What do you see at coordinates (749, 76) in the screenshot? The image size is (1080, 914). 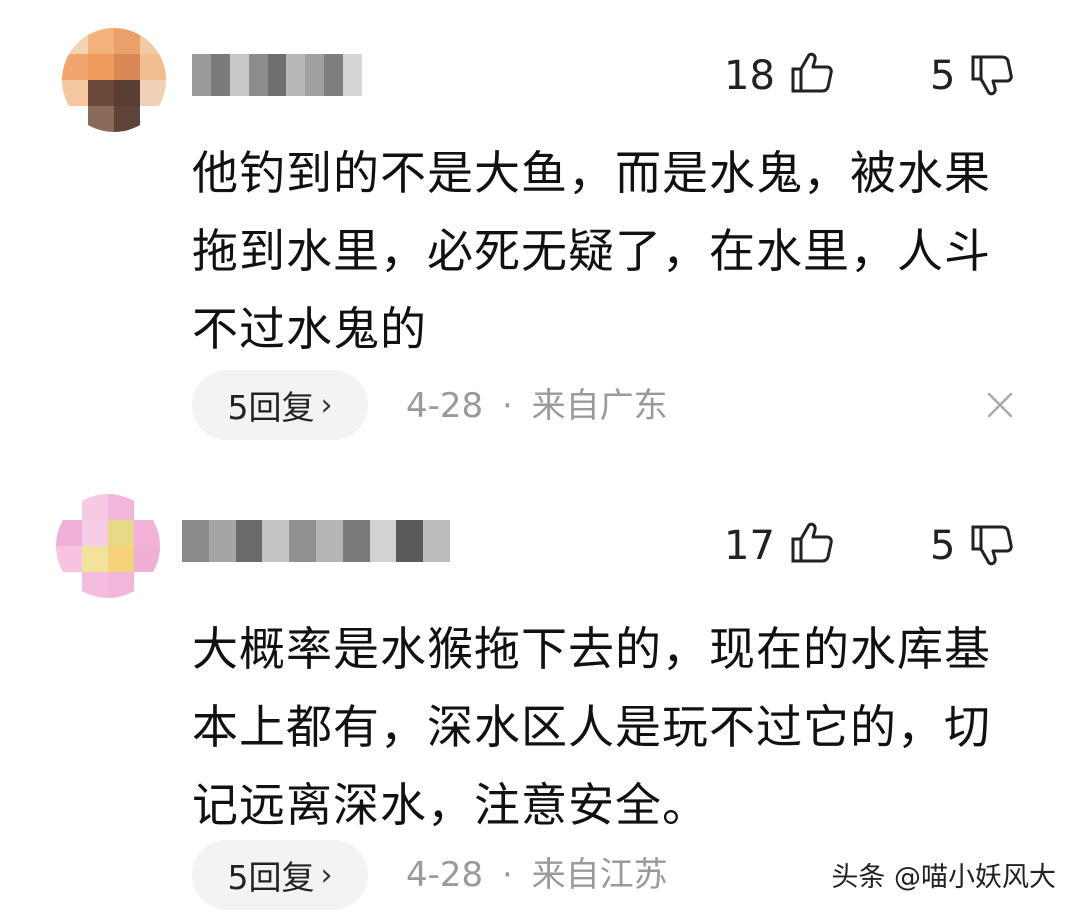 I see `like-count: 18` at bounding box center [749, 76].